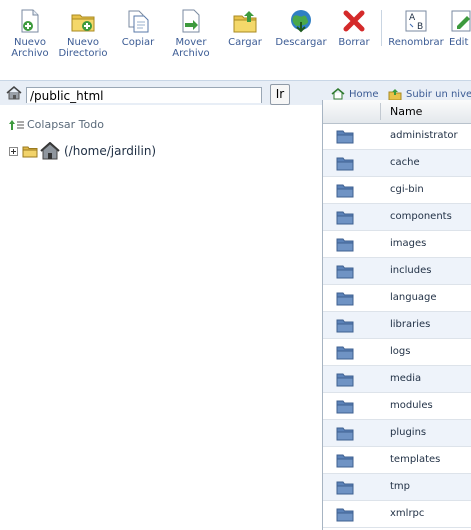 The width and height of the screenshot is (471, 530). I want to click on rename-label: Renombrar, so click(416, 42).